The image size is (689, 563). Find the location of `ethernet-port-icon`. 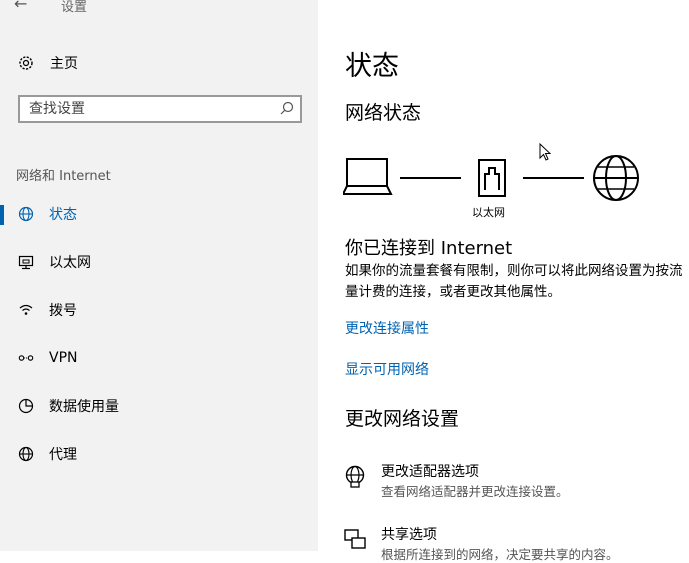

ethernet-port-icon is located at coordinates (492, 178).